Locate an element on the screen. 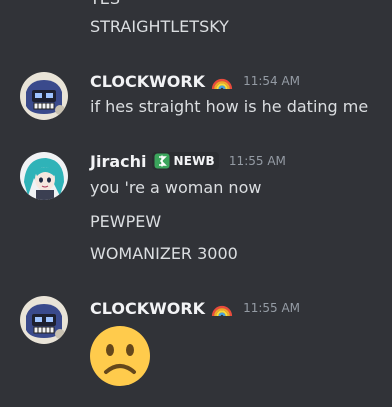 The width and height of the screenshot is (392, 407). message-text: you 're a woman now is located at coordinates (176, 187).